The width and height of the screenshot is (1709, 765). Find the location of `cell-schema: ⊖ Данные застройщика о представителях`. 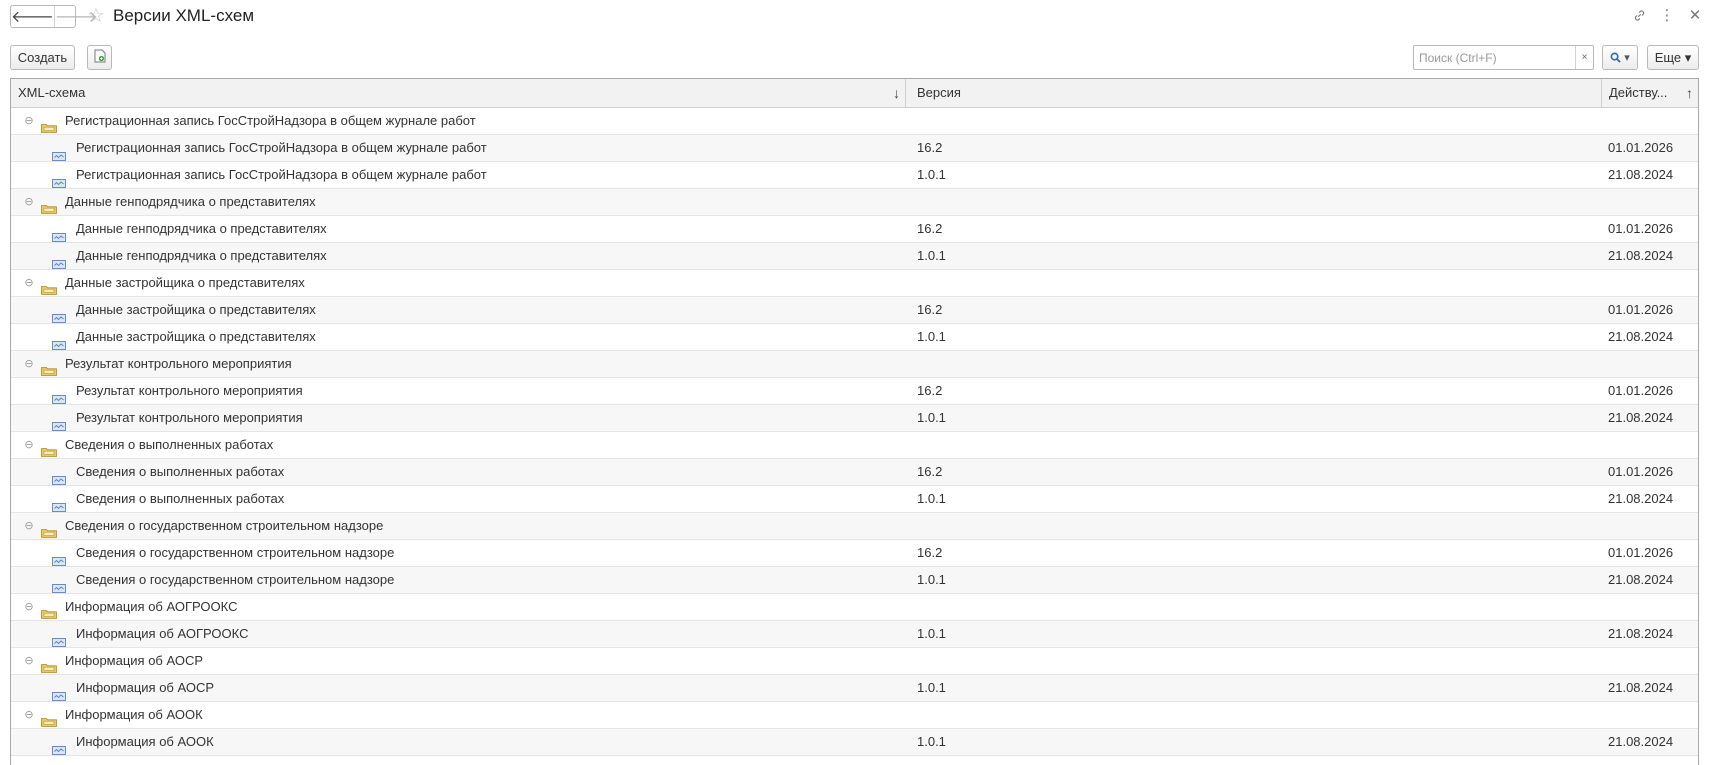

cell-schema: ⊖ Данные застройщика о представителях is located at coordinates (164, 283).